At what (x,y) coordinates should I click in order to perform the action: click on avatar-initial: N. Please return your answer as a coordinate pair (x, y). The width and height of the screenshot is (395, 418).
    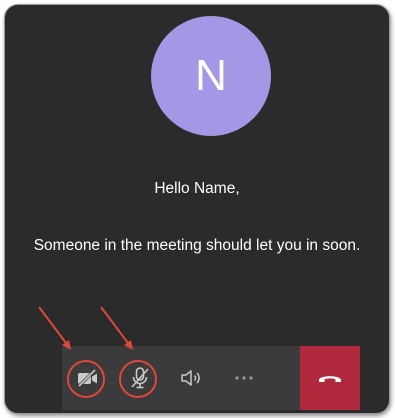
    Looking at the image, I should click on (211, 75).